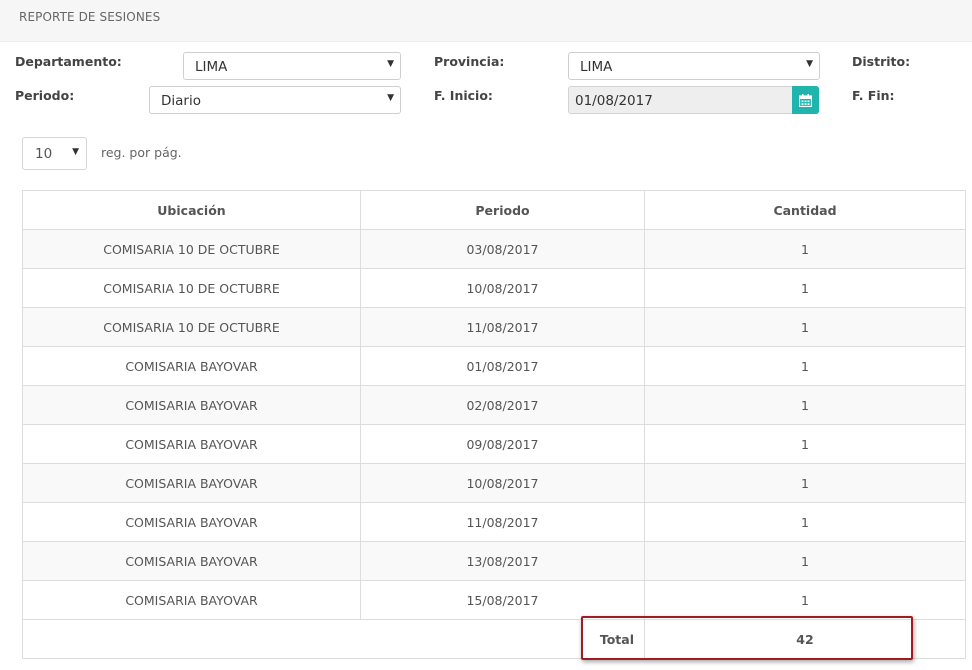 This screenshot has height=670, width=972. What do you see at coordinates (191, 210) in the screenshot?
I see `column-header-ubicacion: Ubicación` at bounding box center [191, 210].